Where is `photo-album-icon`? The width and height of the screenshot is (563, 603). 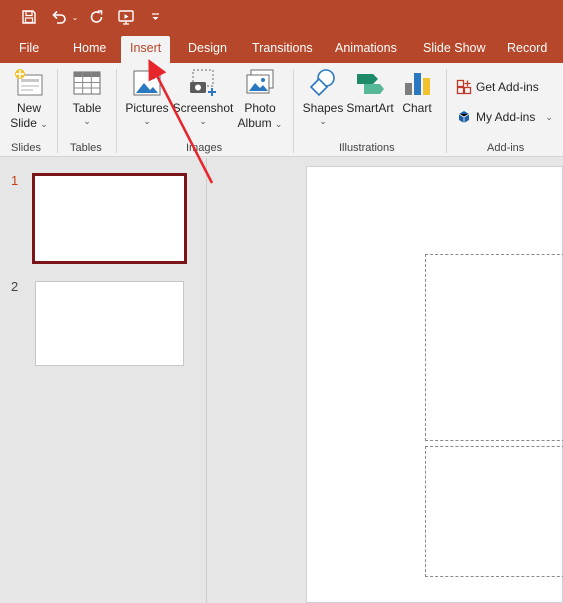
photo-album-icon is located at coordinates (260, 81).